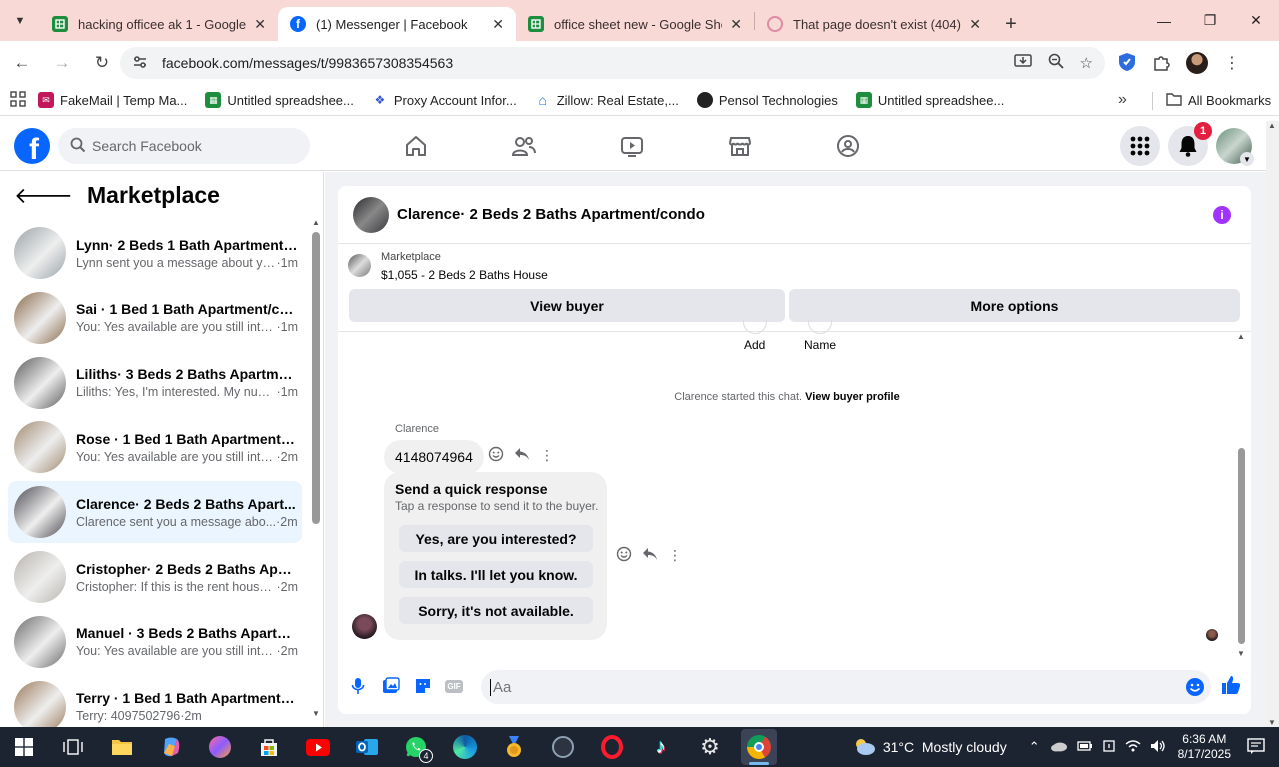 This screenshot has width=1279, height=767. Describe the element at coordinates (364, 626) in the screenshot. I see `sender-avatar` at that location.